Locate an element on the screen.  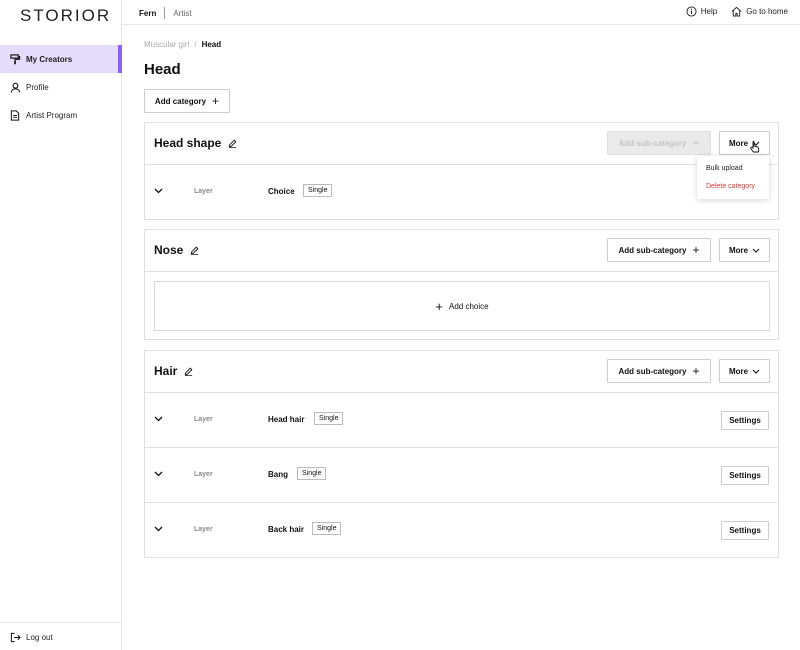
add-category-button: Add category + is located at coordinates (187, 101).